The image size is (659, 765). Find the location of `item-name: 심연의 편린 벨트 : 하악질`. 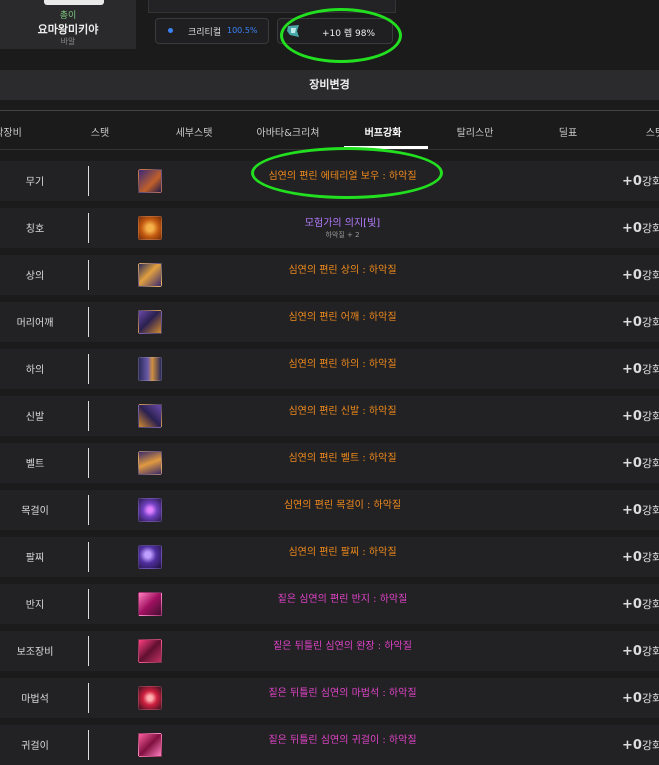

item-name: 심연의 편린 벨트 : 하악질 is located at coordinates (342, 456).